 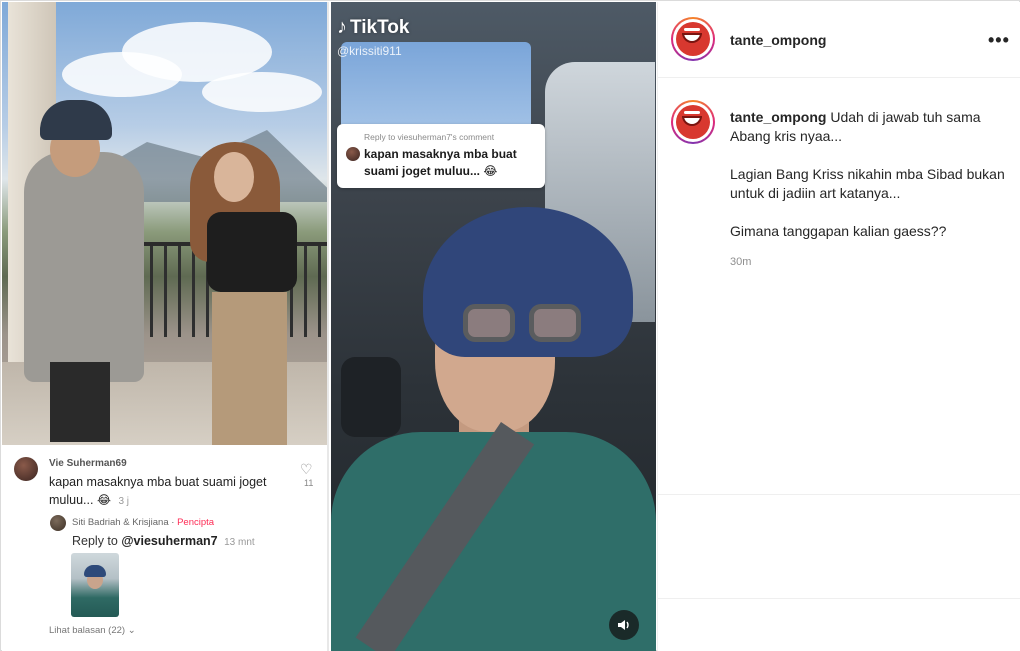 What do you see at coordinates (120, 522) in the screenshot?
I see `reply-author-name: Siti Badriah & Krisjiana` at bounding box center [120, 522].